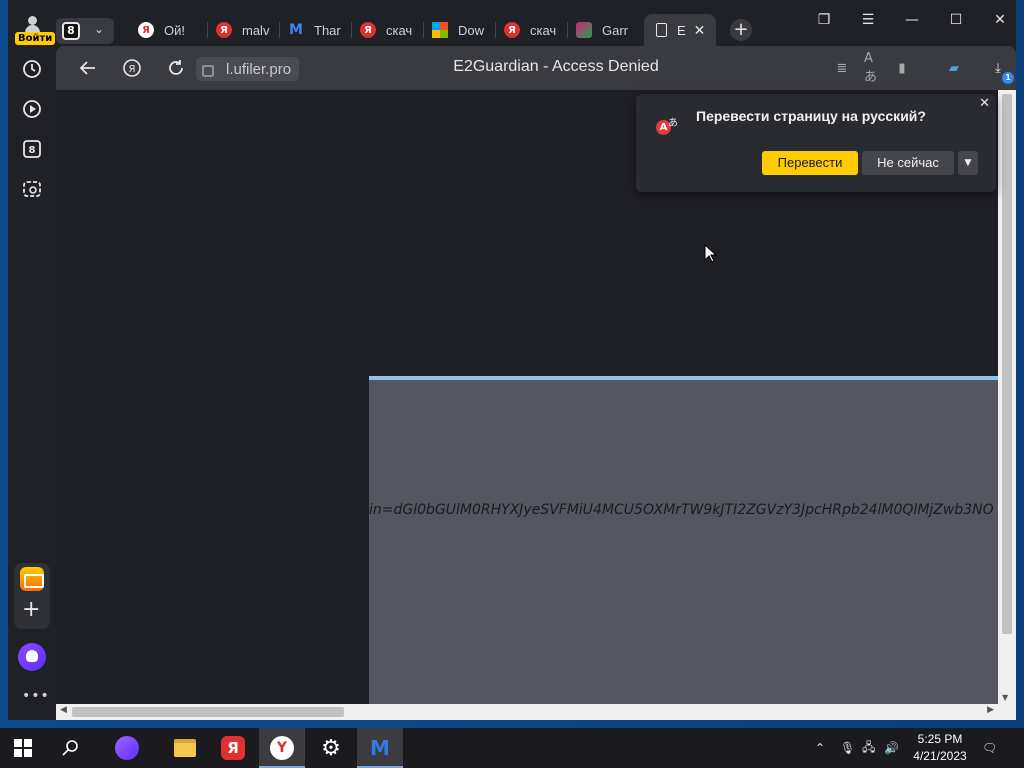  Describe the element at coordinates (32, 657) in the screenshot. I see `alice-assistant-icon` at that location.